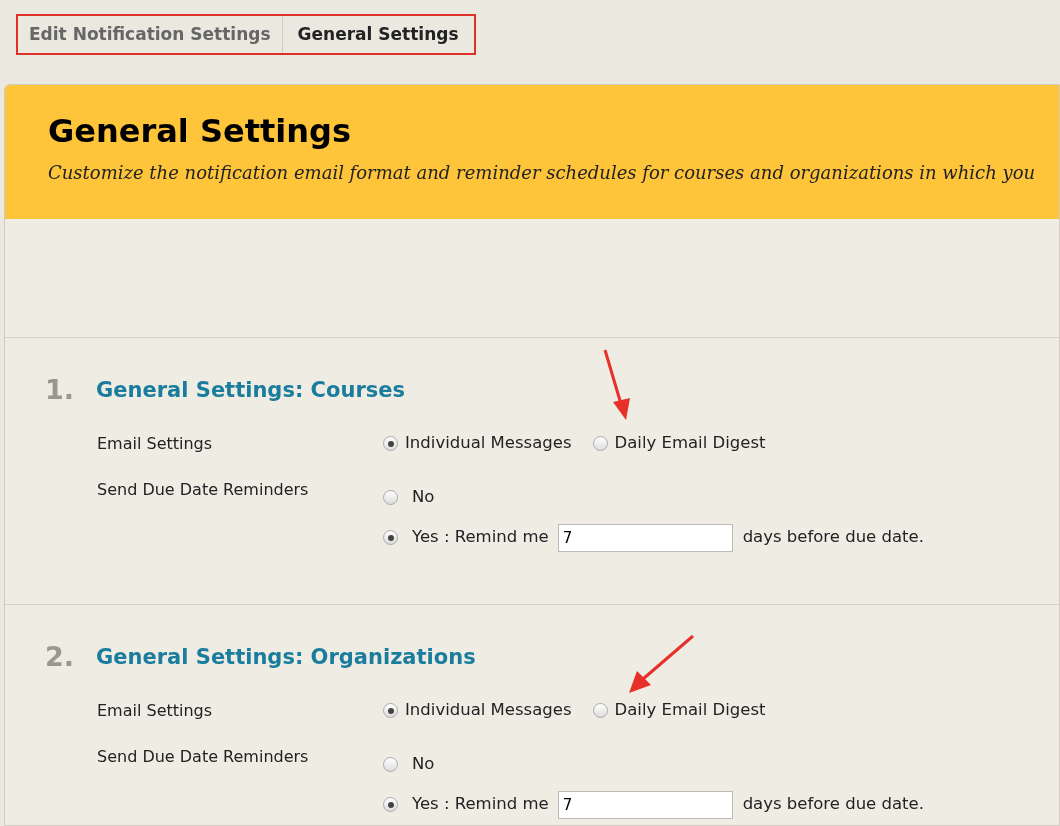 Image resolution: width=1060 pixels, height=826 pixels. Describe the element at coordinates (60, 657) in the screenshot. I see `section-number: 2.` at that location.